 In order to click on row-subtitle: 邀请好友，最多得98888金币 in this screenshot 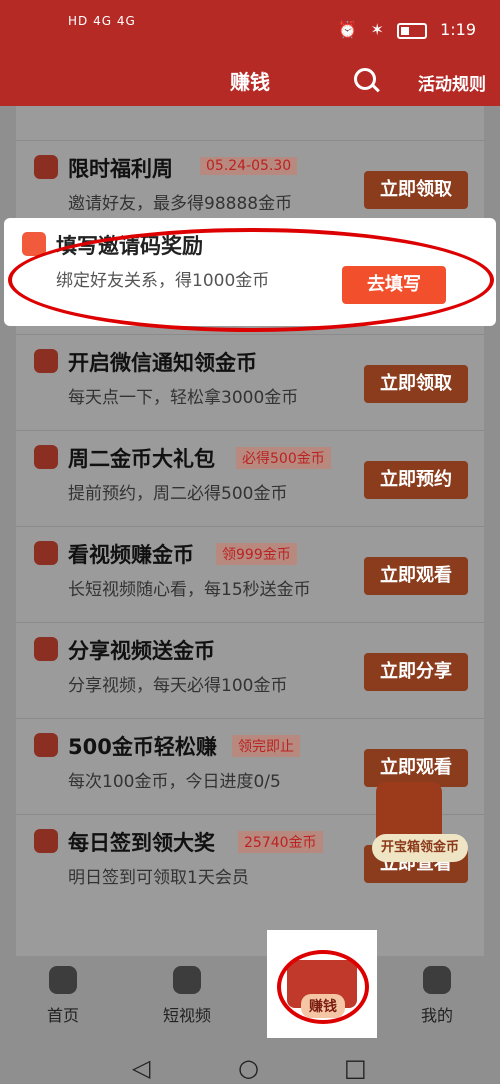, I will do `click(180, 204)`.